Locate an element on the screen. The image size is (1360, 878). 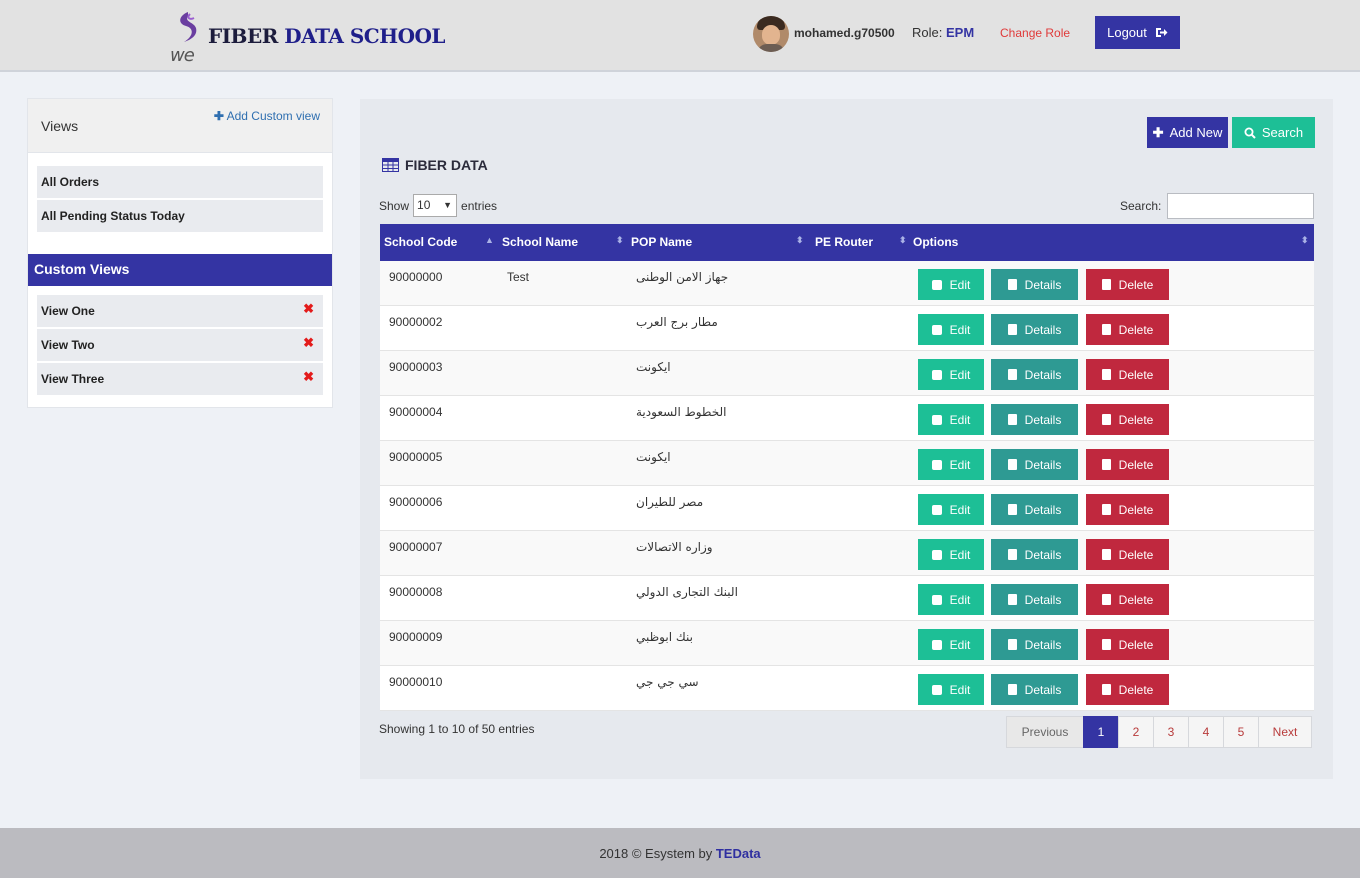
page-button: 4 is located at coordinates (1206, 732).